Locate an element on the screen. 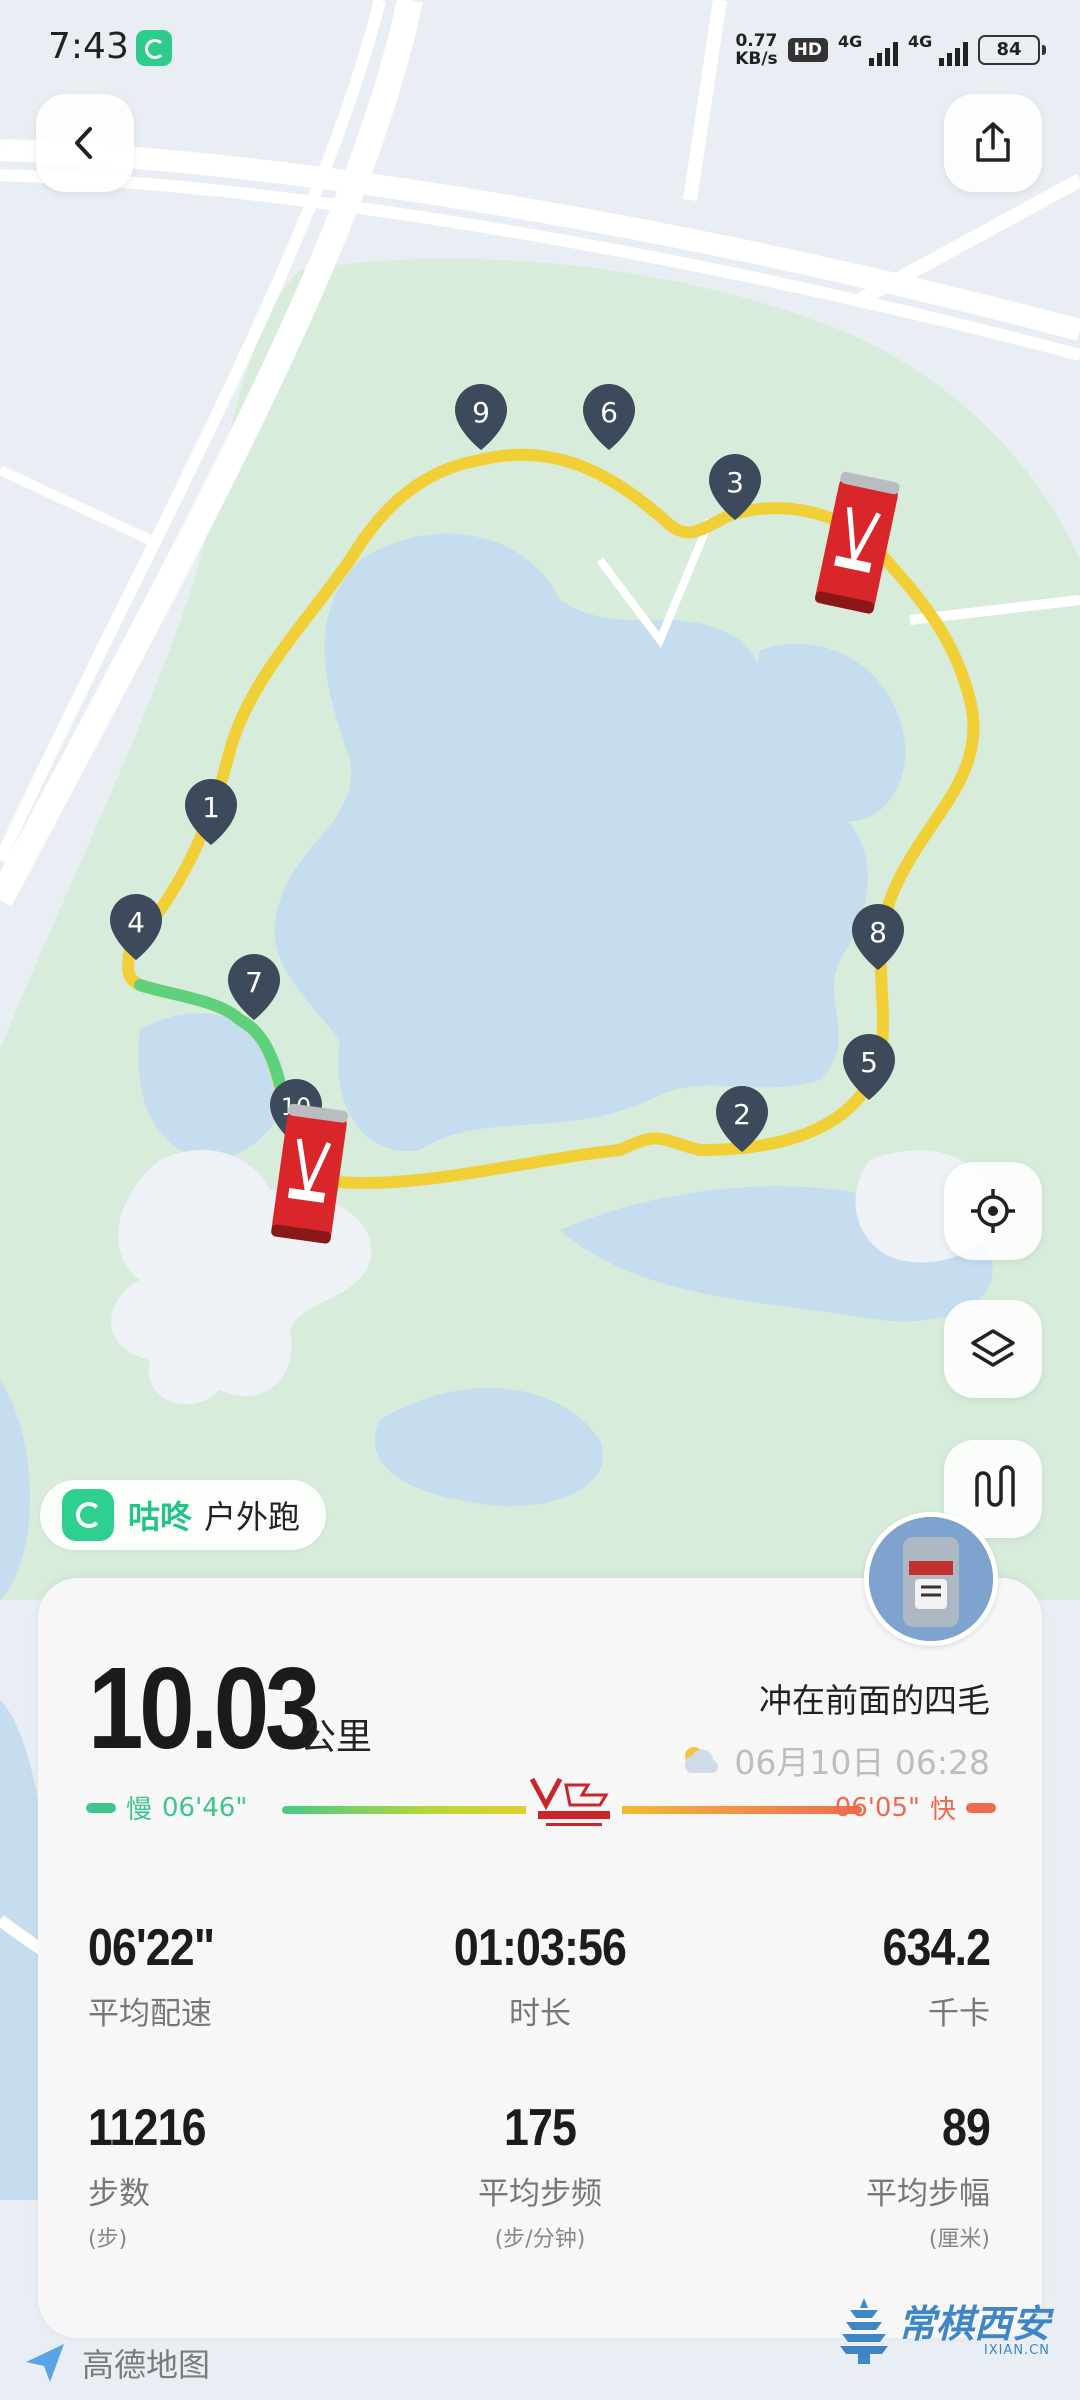  pace-fast-value: 06'05" is located at coordinates (877, 1807).